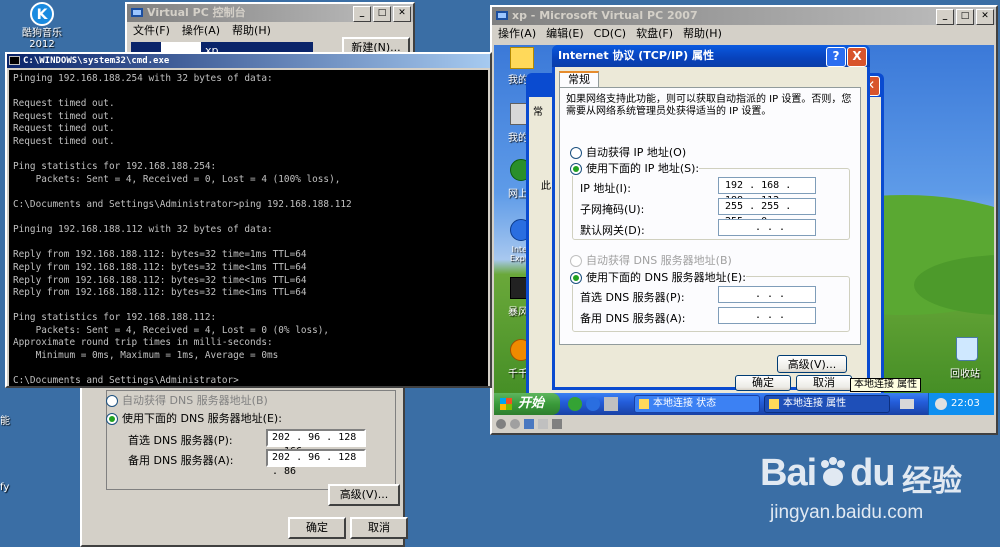  Describe the element at coordinates (202, 418) in the screenshot. I see `use-dns-label: 使用下面的 DNS 服务器地址(E):` at that location.